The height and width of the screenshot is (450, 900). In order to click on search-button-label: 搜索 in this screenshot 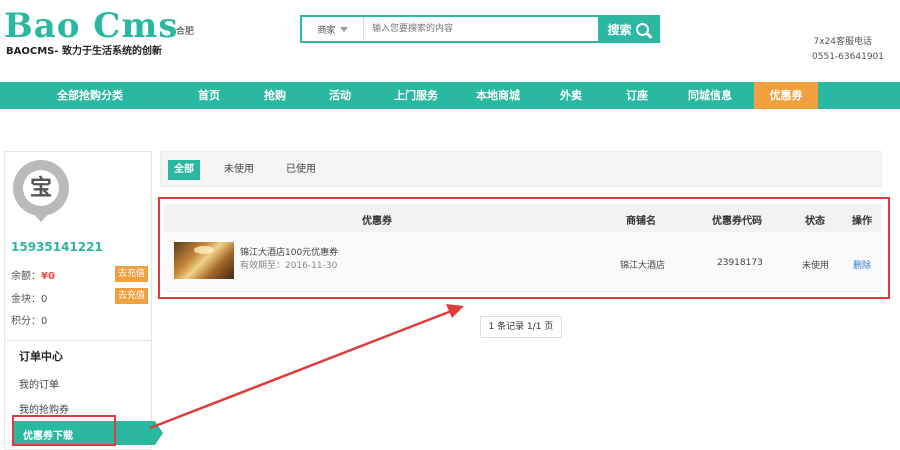, I will do `click(619, 29)`.